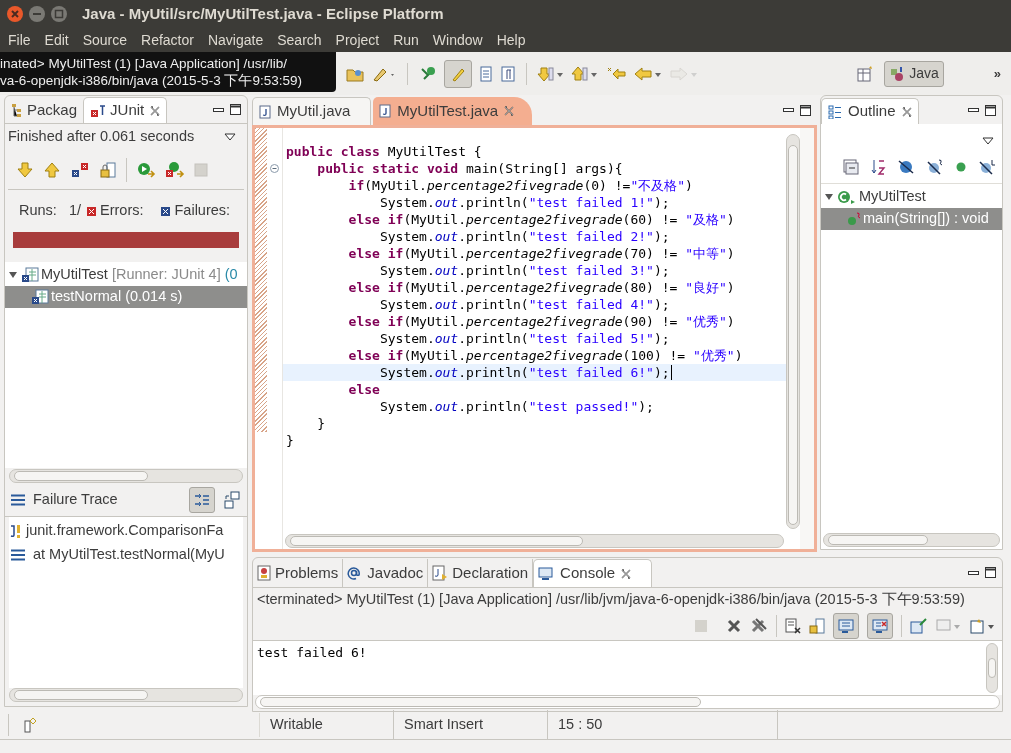  Describe the element at coordinates (30, 724) in the screenshot. I see `fast-view-icon` at that location.